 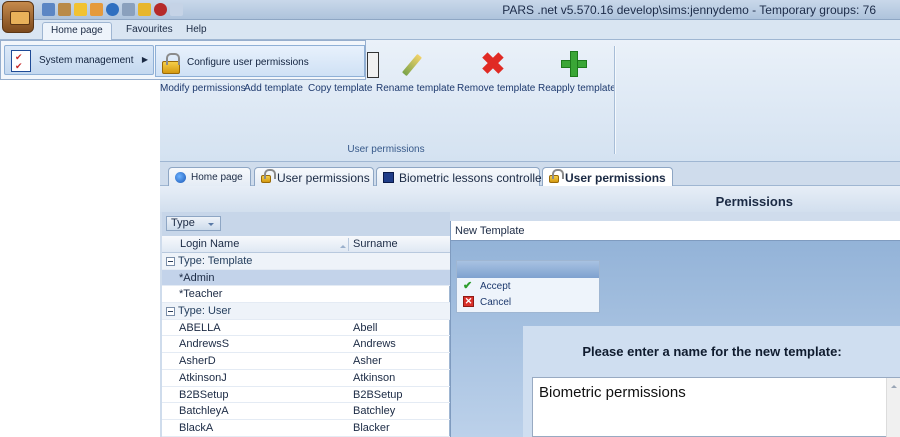 What do you see at coordinates (209, 177) in the screenshot?
I see `doc-tab-home-page: Home page` at bounding box center [209, 177].